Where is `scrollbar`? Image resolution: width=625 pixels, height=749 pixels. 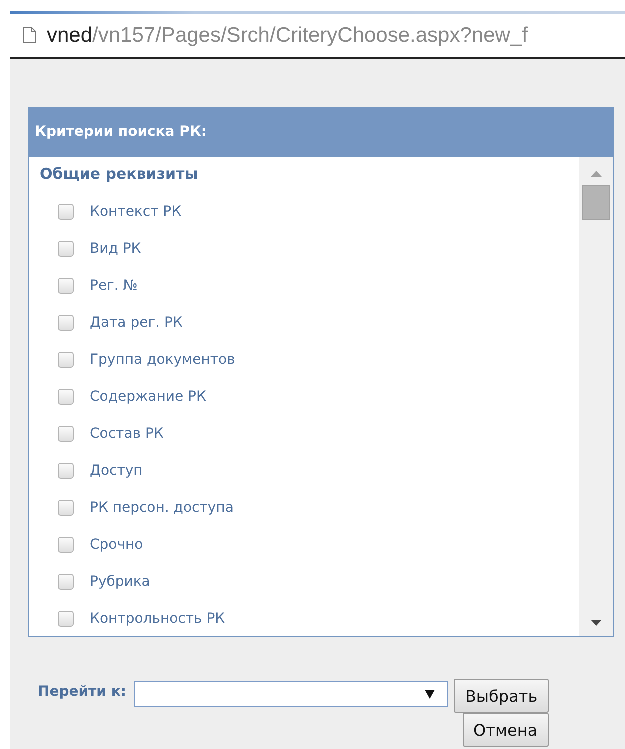
scrollbar is located at coordinates (596, 396).